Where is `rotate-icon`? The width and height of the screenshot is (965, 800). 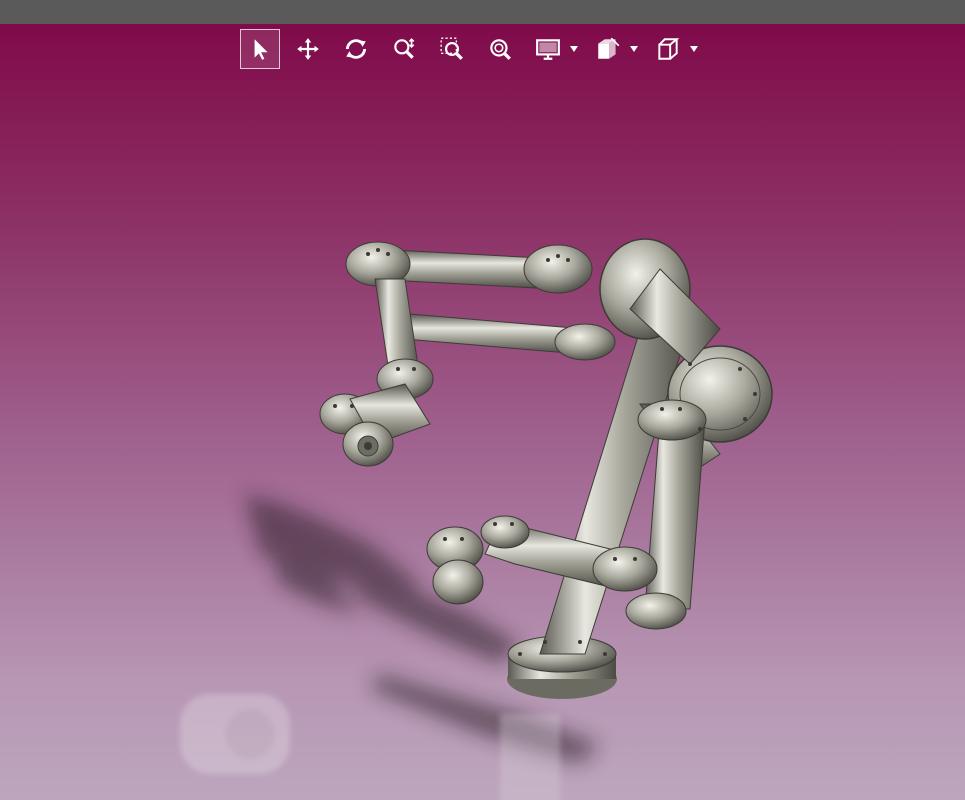 rotate-icon is located at coordinates (356, 49).